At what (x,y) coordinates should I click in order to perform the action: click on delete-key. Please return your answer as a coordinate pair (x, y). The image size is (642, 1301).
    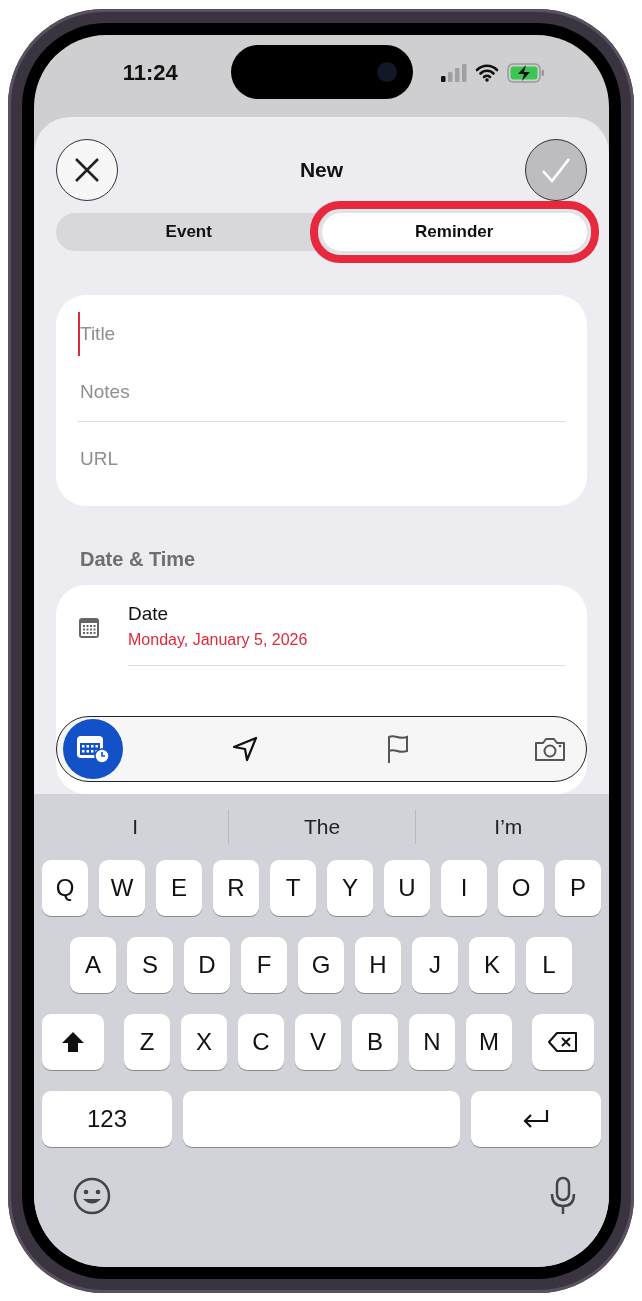
    Looking at the image, I should click on (563, 1041).